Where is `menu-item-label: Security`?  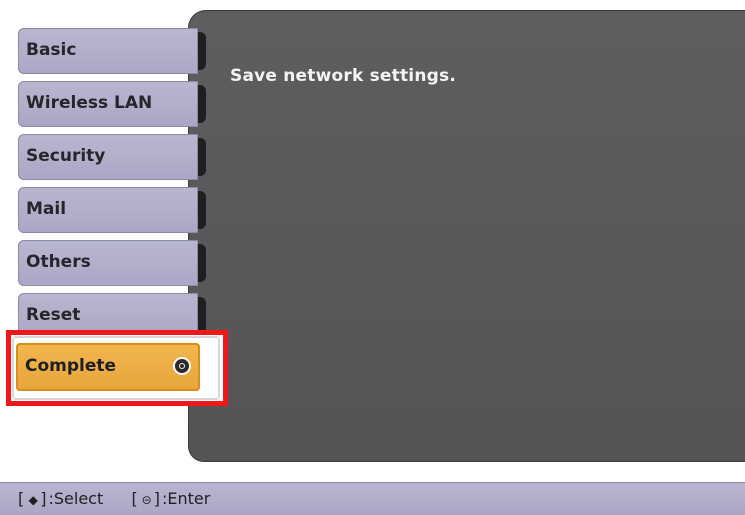
menu-item-label: Security is located at coordinates (66, 156).